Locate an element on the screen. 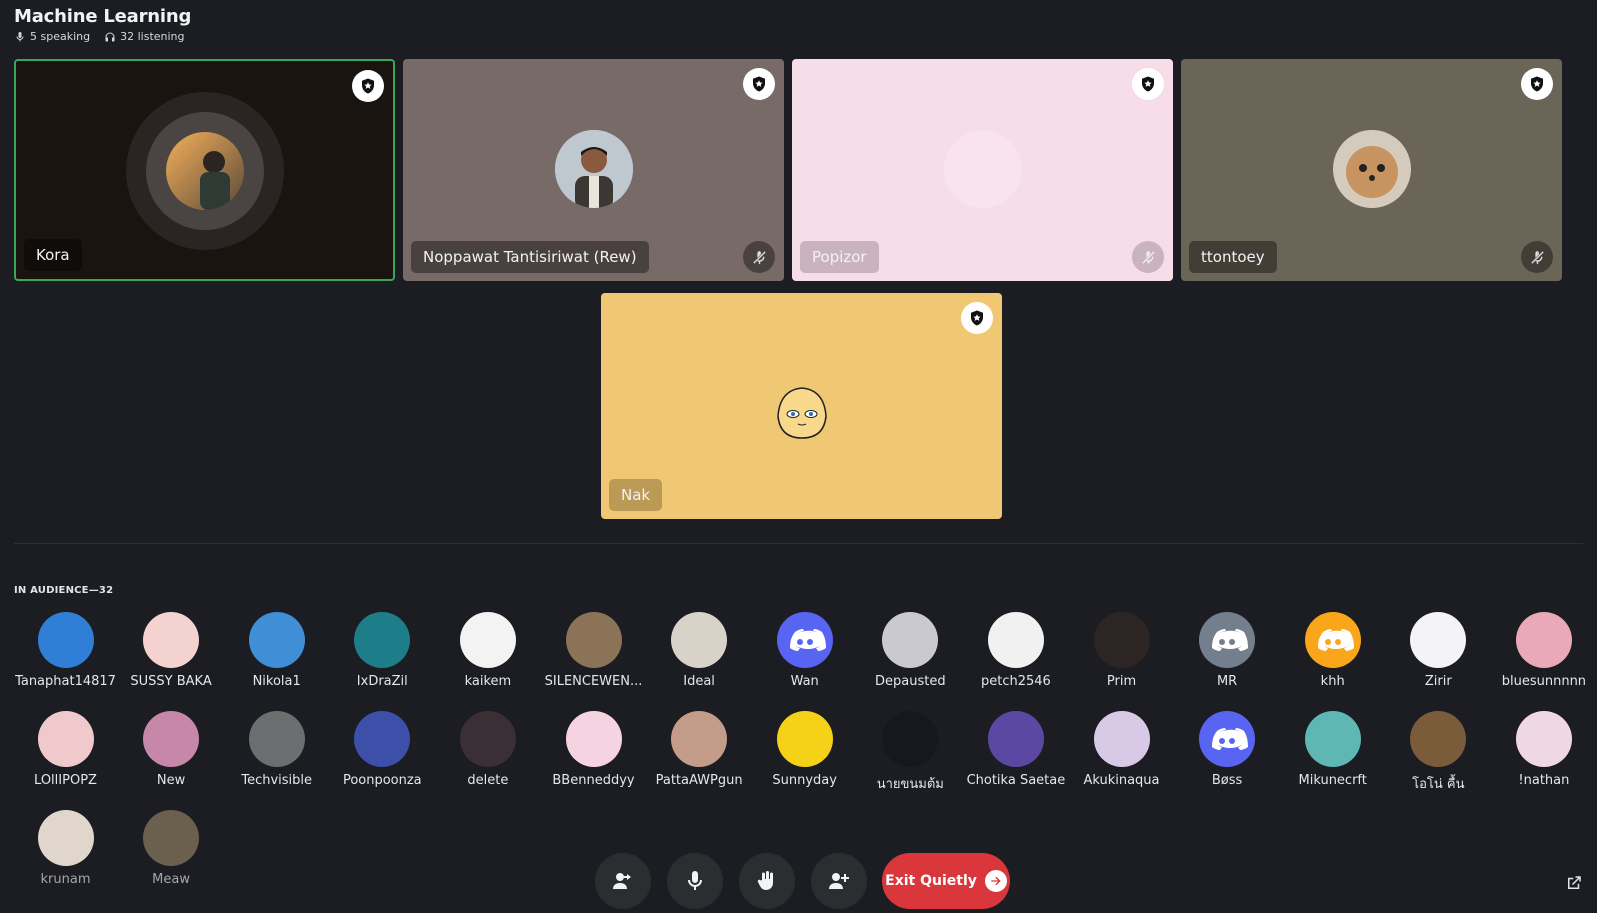  audience-member-name: Prim is located at coordinates (1121, 681).